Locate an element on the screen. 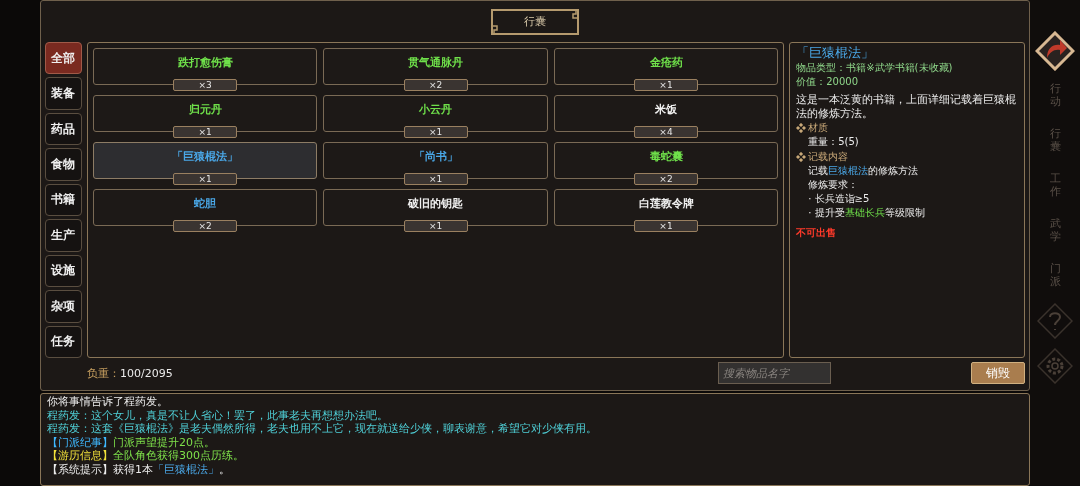 The height and width of the screenshot is (486, 1080). category-tab: 生产 is located at coordinates (63, 235).